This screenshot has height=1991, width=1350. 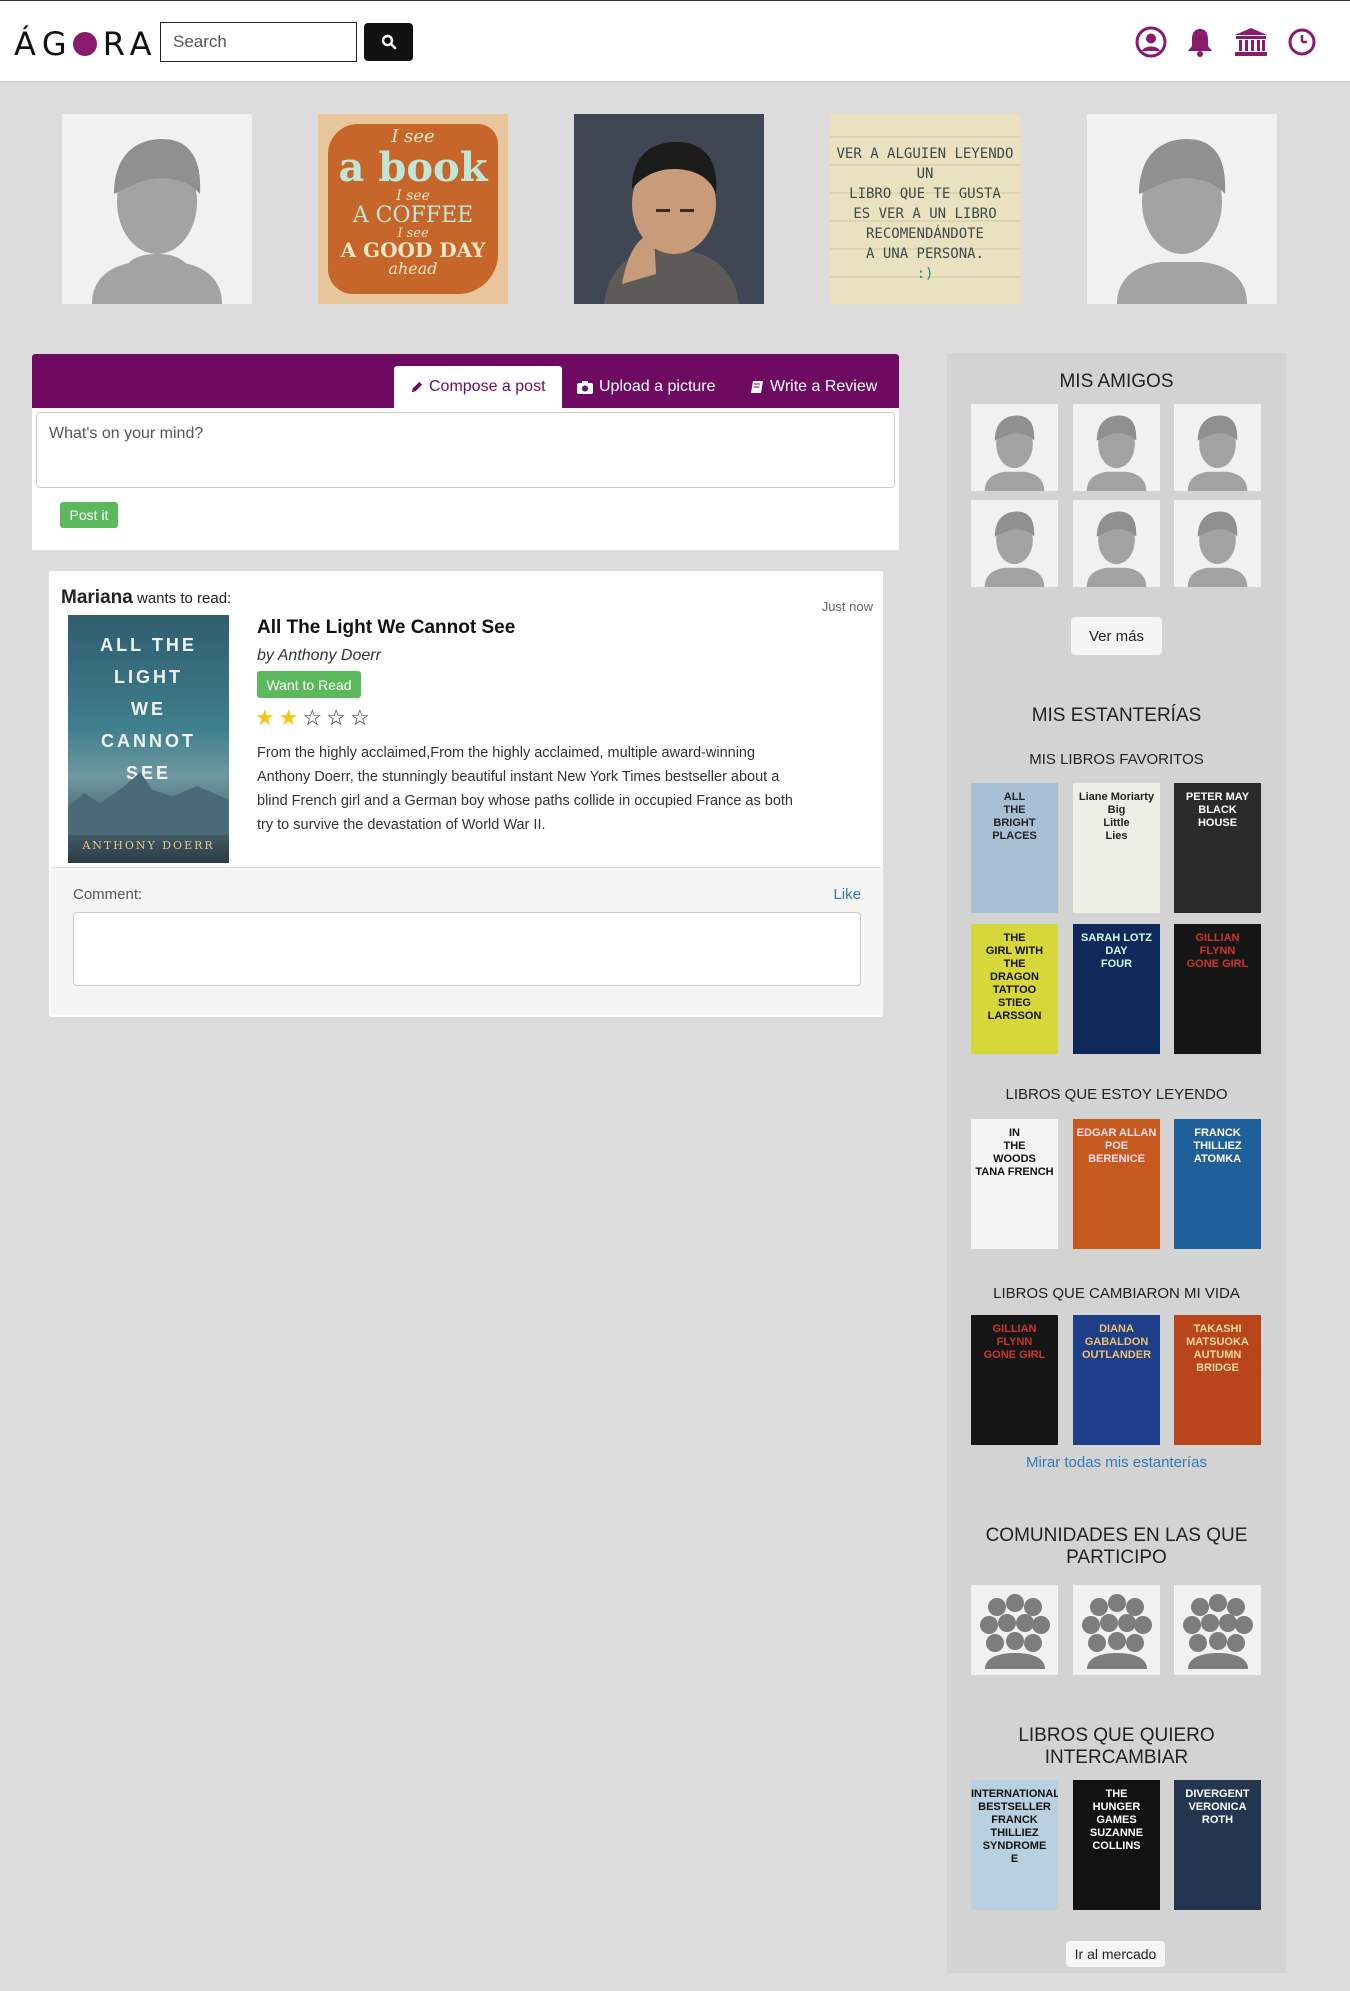 I want to click on book-cover-text: SARAH LOTZ, so click(x=1116, y=938).